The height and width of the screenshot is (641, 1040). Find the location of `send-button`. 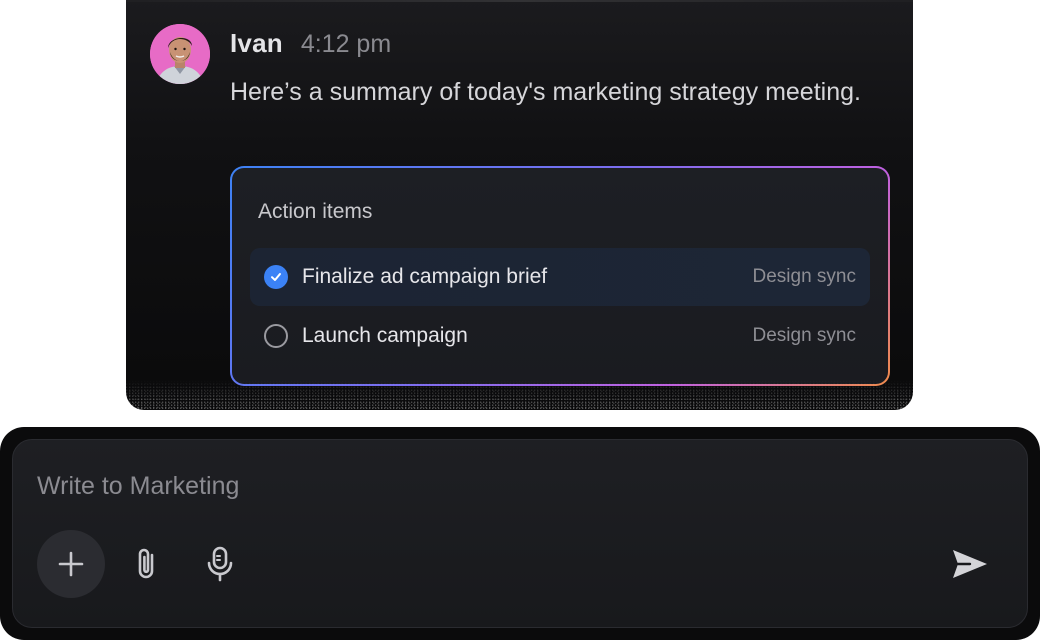

send-button is located at coordinates (970, 564).